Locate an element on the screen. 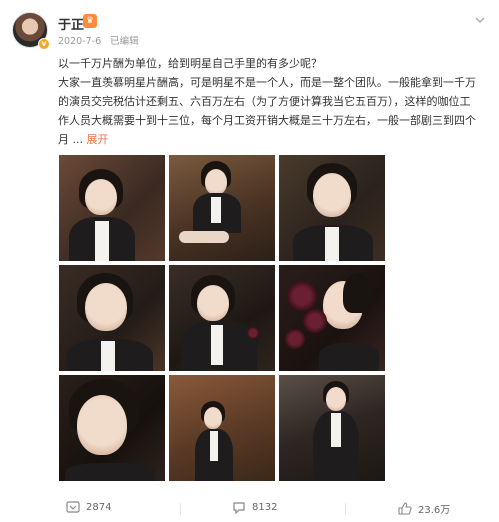  post-meta: 2020-7-6 已编辑 is located at coordinates (101, 40).